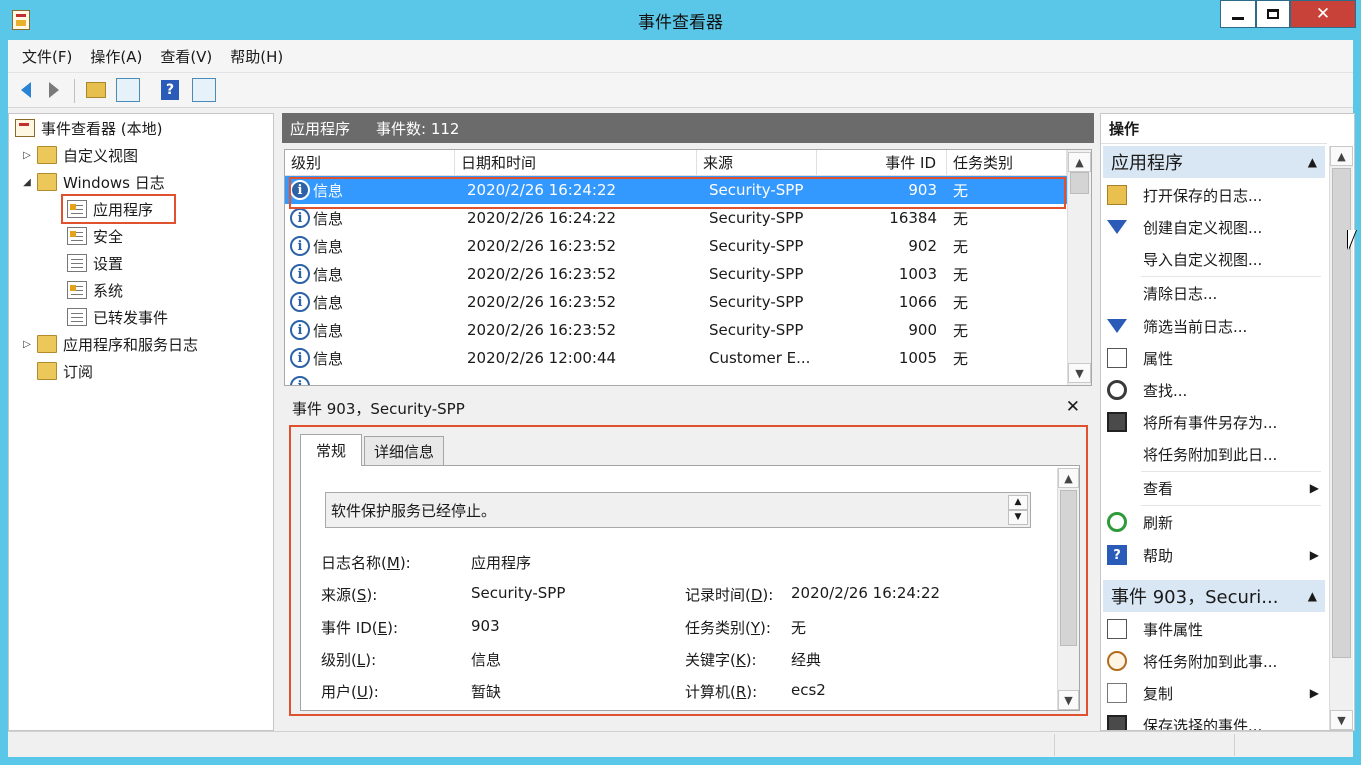 The height and width of the screenshot is (765, 1361). What do you see at coordinates (917, 274) in the screenshot?
I see `cell-event-id: 1003` at bounding box center [917, 274].